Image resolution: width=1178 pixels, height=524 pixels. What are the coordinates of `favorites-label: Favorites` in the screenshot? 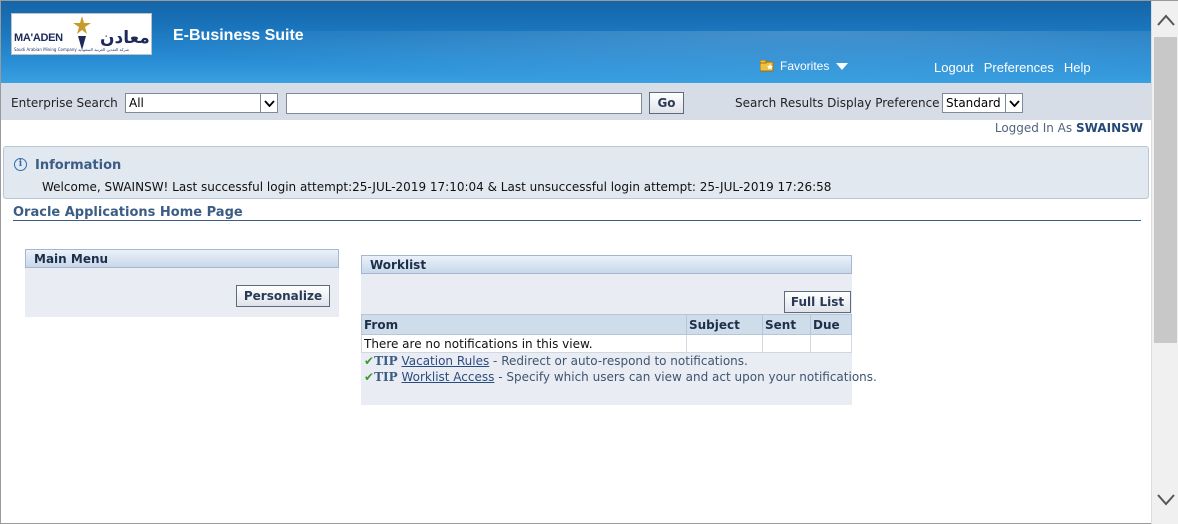 It's located at (805, 66).